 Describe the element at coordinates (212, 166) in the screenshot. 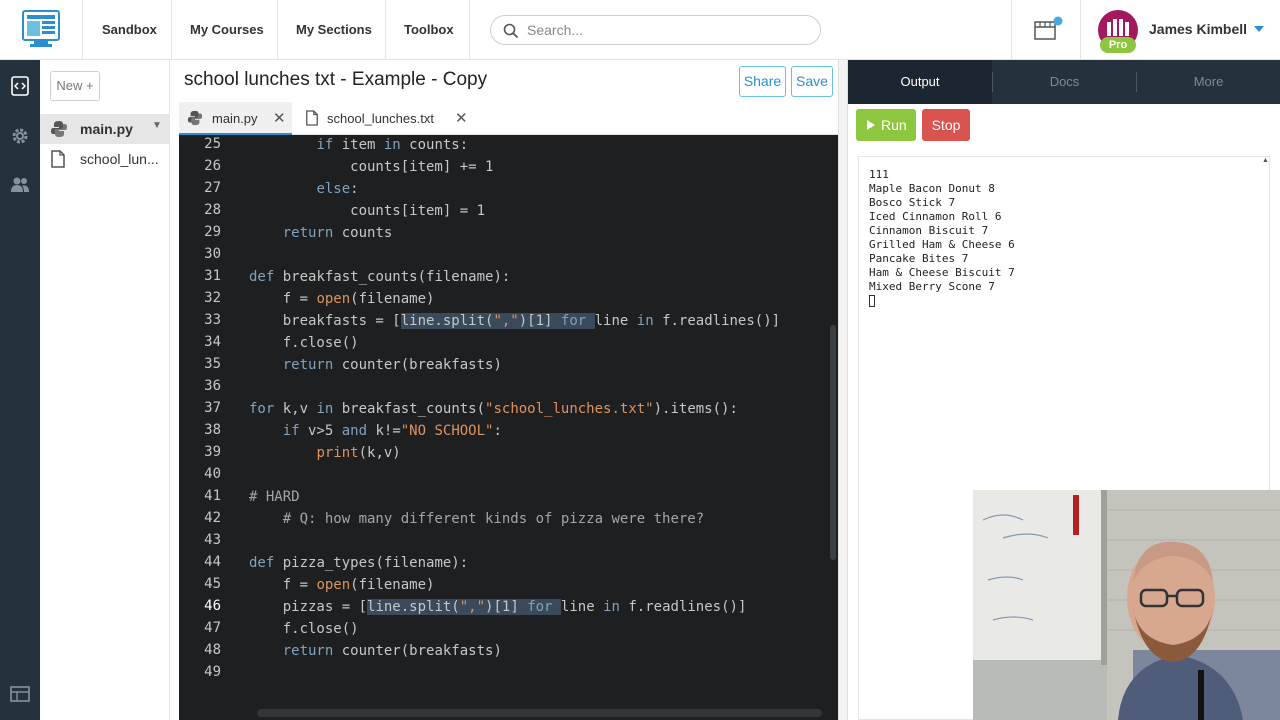

I see `line-number: 26` at that location.